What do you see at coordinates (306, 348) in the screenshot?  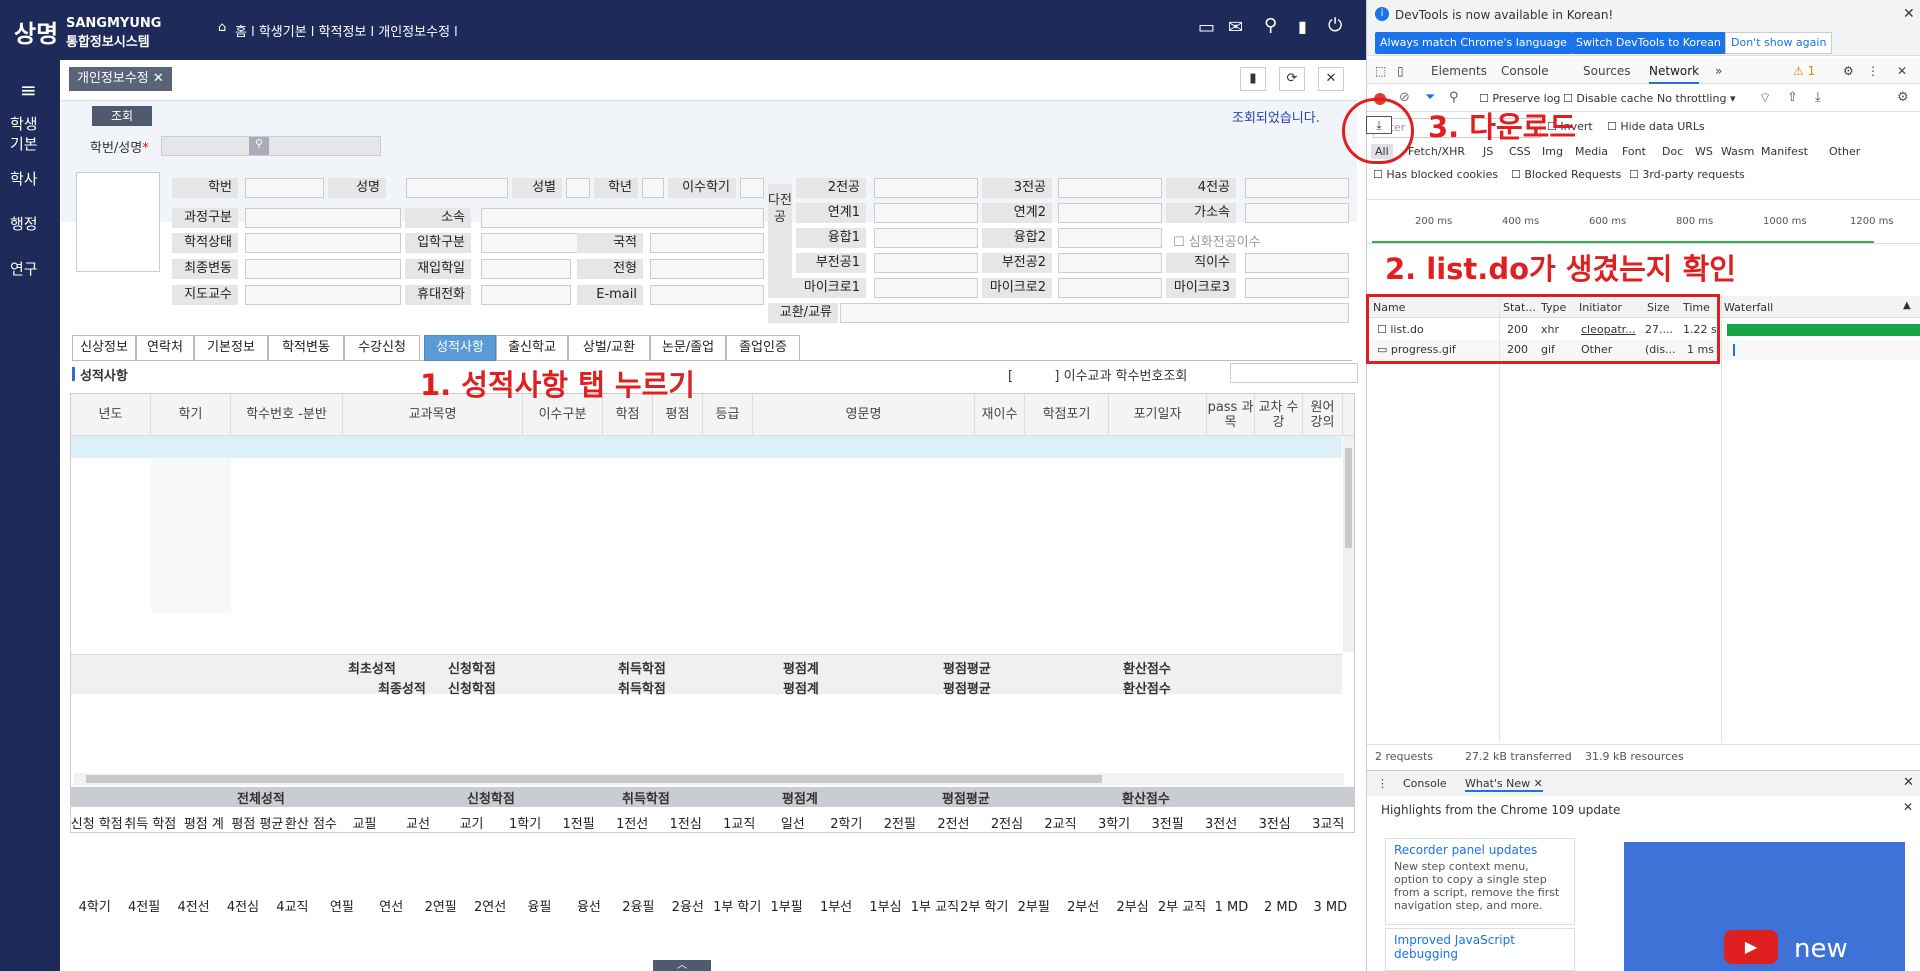 I see `tab-change: 학적변동` at bounding box center [306, 348].